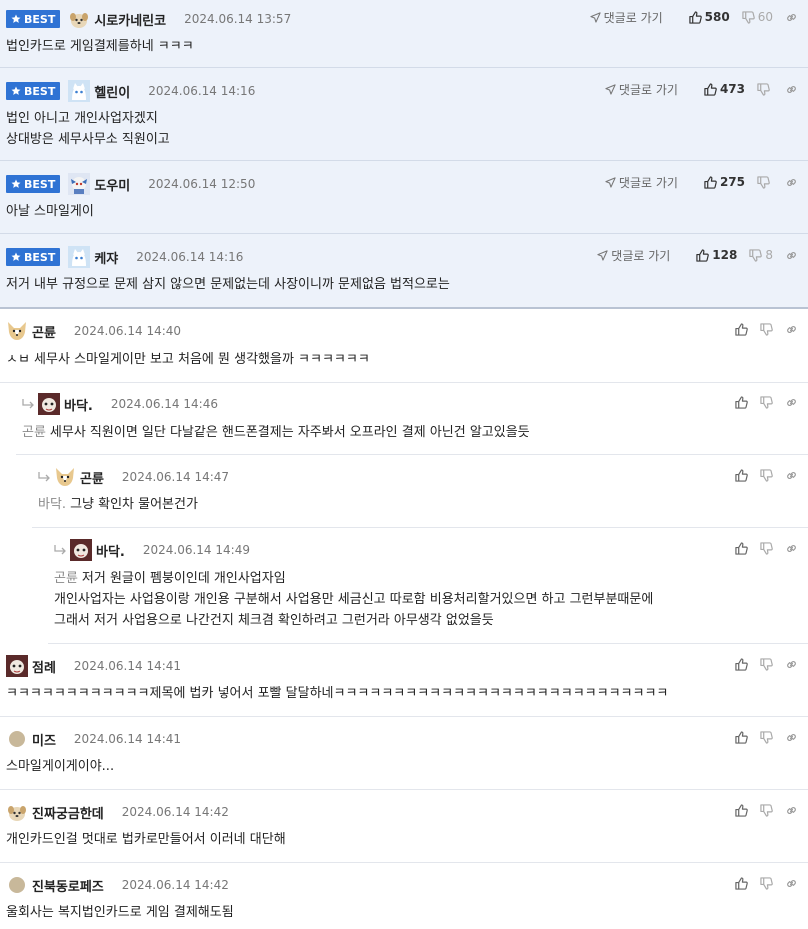 The height and width of the screenshot is (929, 808). Describe the element at coordinates (724, 182) in the screenshot. I see `upvote-button: 275` at that location.